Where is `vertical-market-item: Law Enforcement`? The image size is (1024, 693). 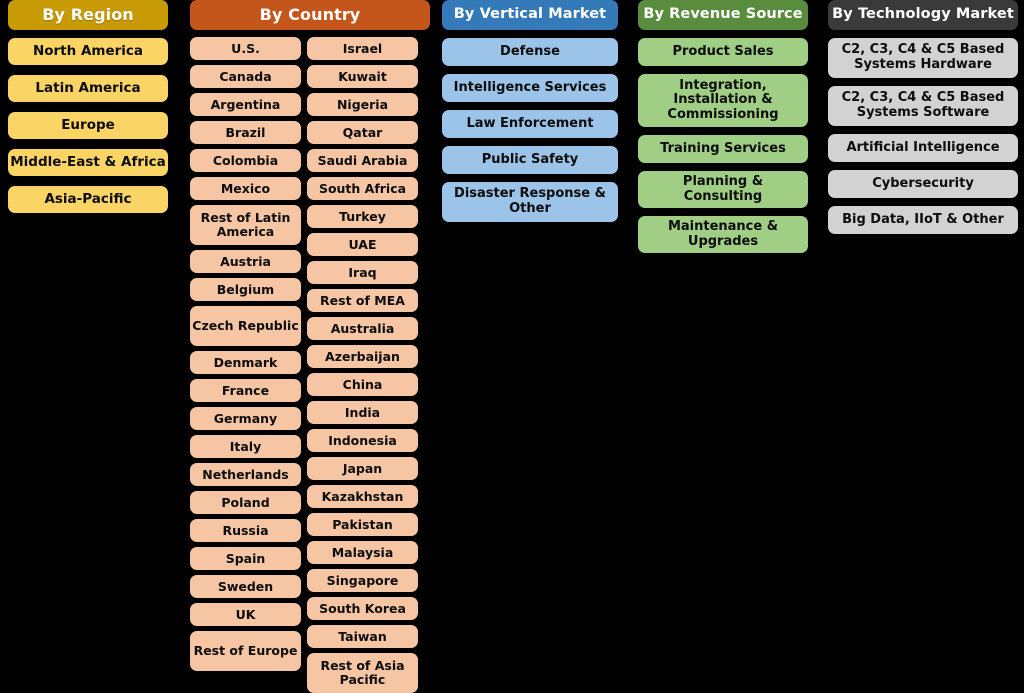
vertical-market-item: Law Enforcement is located at coordinates (530, 124).